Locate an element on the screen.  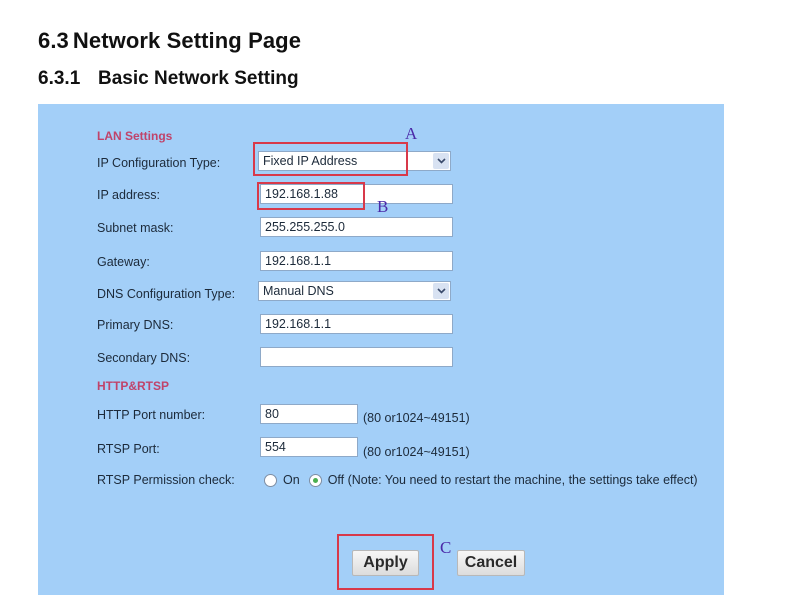
section-heading: 6.3 Network Setting Page is located at coordinates (169, 41).